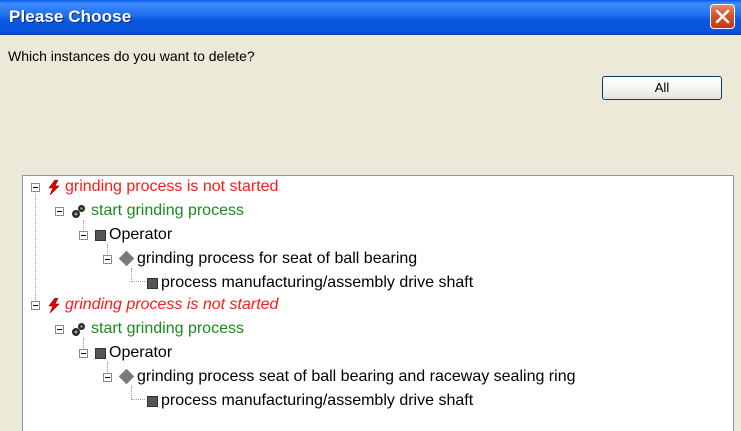  I want to click on close-button, so click(722, 16).